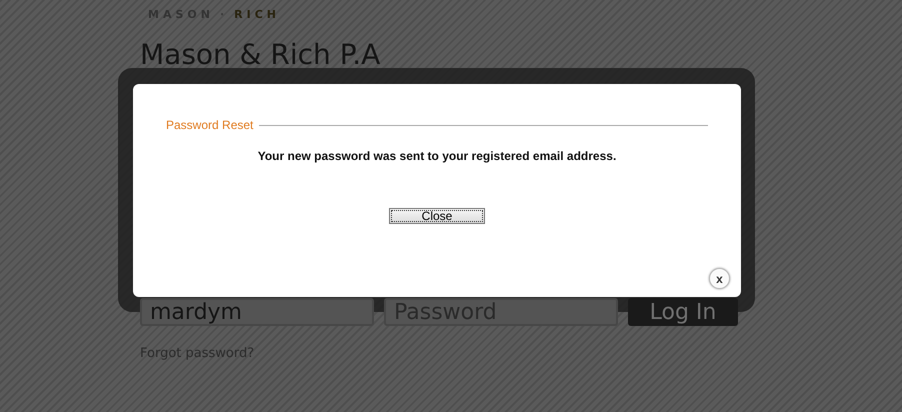  What do you see at coordinates (260, 55) in the screenshot?
I see `page-heading: Mason & Rich P.A` at bounding box center [260, 55].